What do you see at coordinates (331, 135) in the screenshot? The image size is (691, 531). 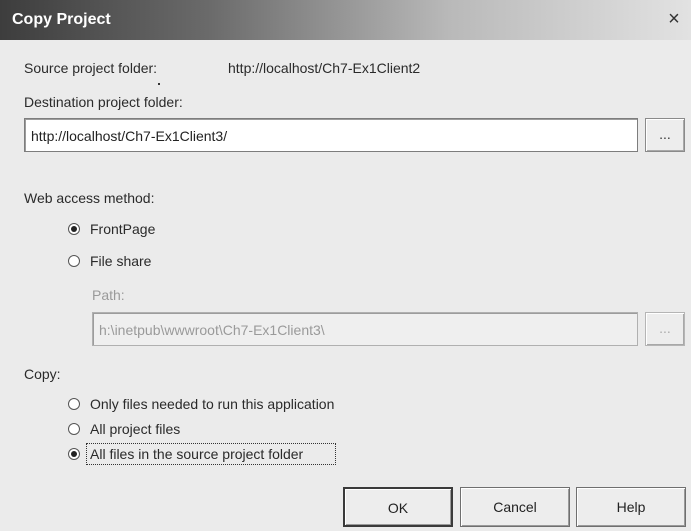 I see `destination-folder-input: http://localhost/Ch7-Ex1Client3/` at bounding box center [331, 135].